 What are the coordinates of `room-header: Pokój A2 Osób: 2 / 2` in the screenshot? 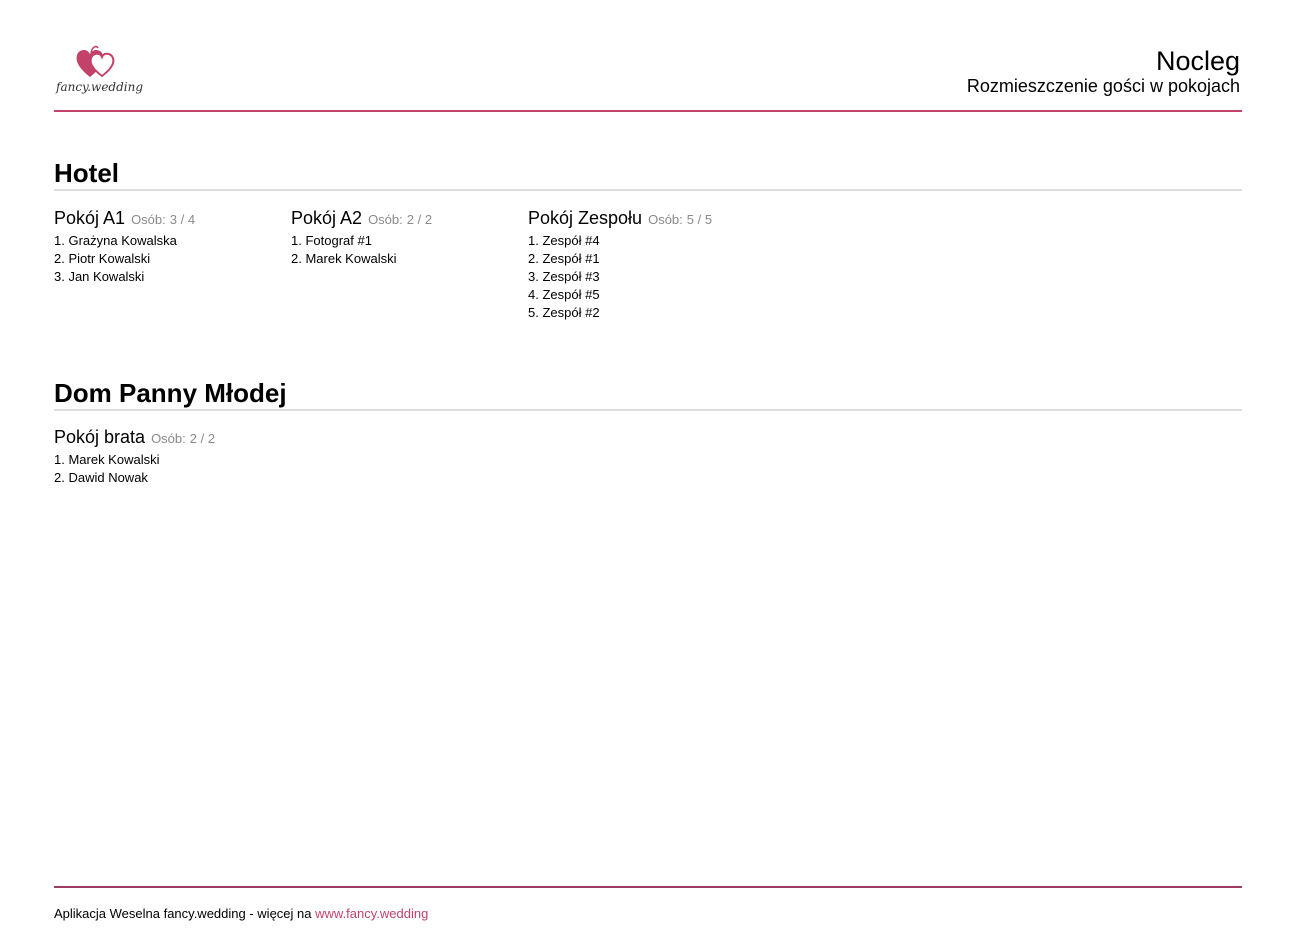 It's located at (409, 219).